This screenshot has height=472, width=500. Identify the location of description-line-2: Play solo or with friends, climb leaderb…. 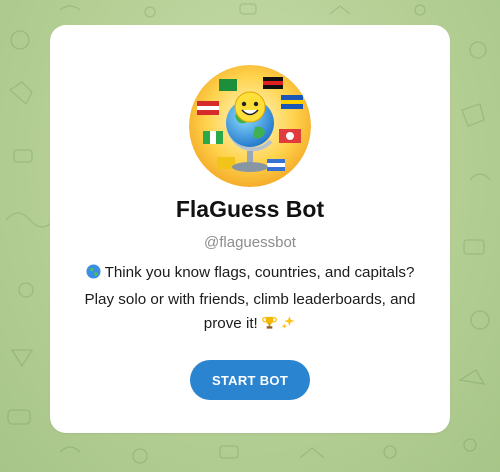
(250, 299).